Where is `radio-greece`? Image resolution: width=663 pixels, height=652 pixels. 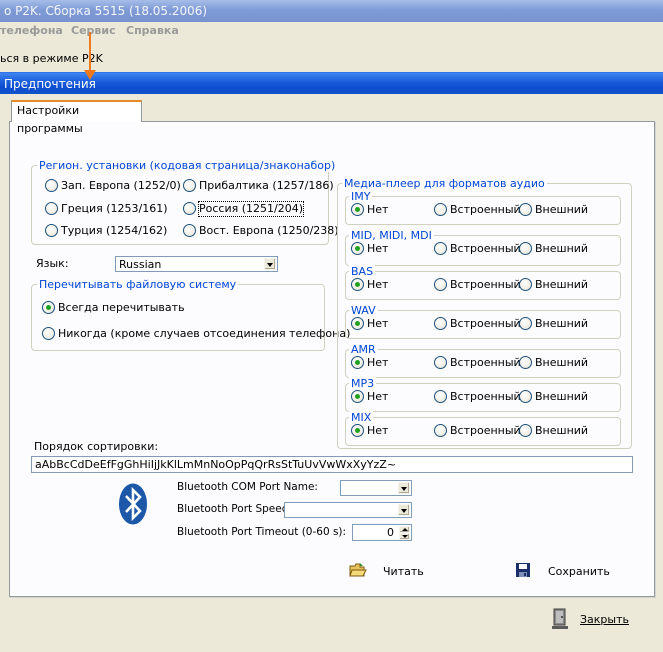 radio-greece is located at coordinates (51, 208).